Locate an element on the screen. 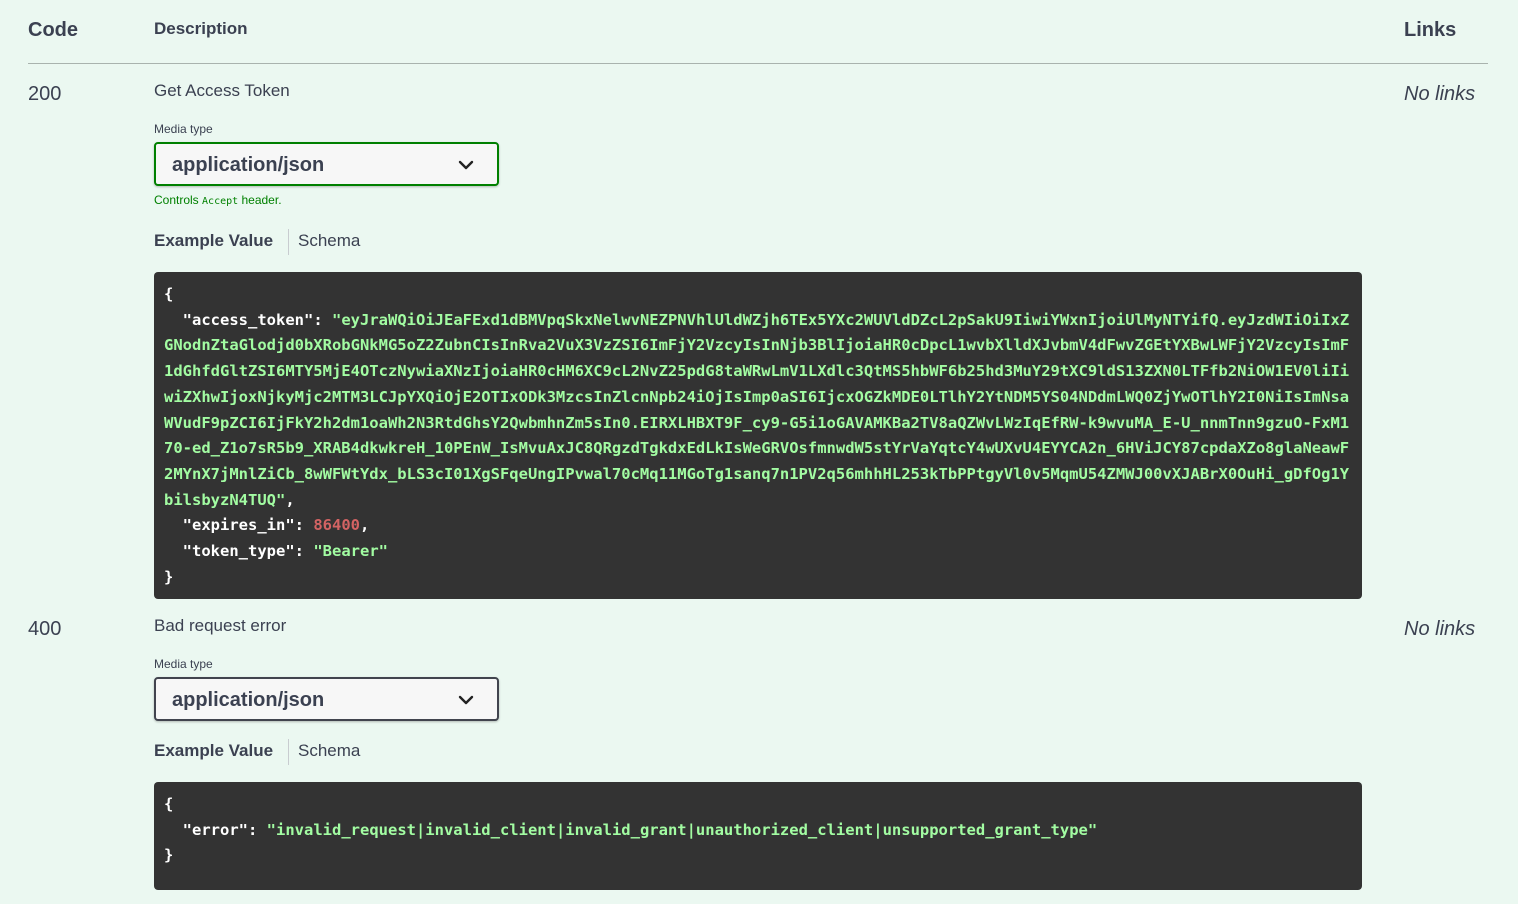 The image size is (1518, 904). json-value-expires-in: 86400 is located at coordinates (336, 525).